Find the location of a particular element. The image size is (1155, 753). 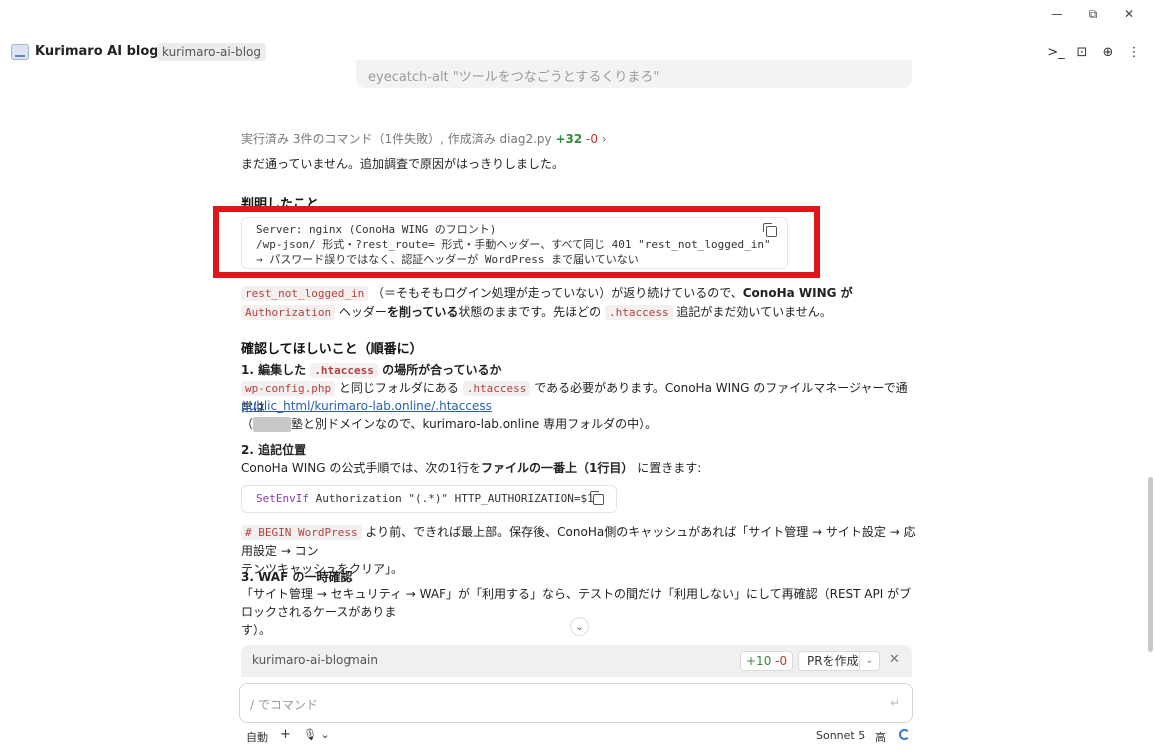

copy-icon is located at coordinates (597, 498).